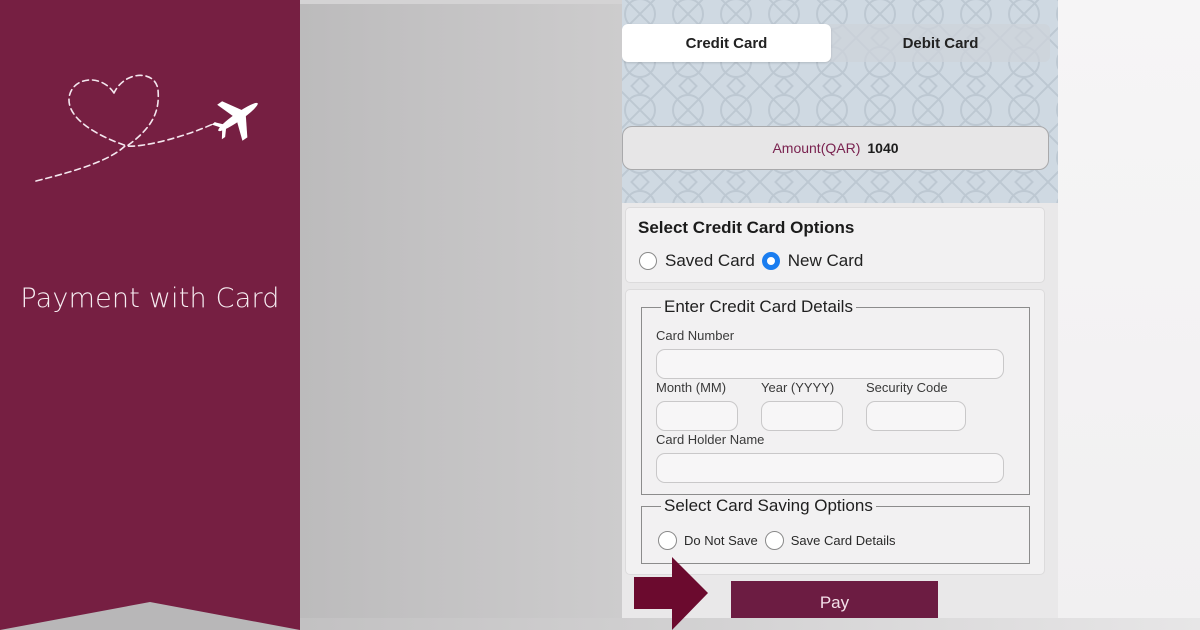 This screenshot has height=630, width=1200. I want to click on saved-card-label: Saved Card, so click(710, 261).